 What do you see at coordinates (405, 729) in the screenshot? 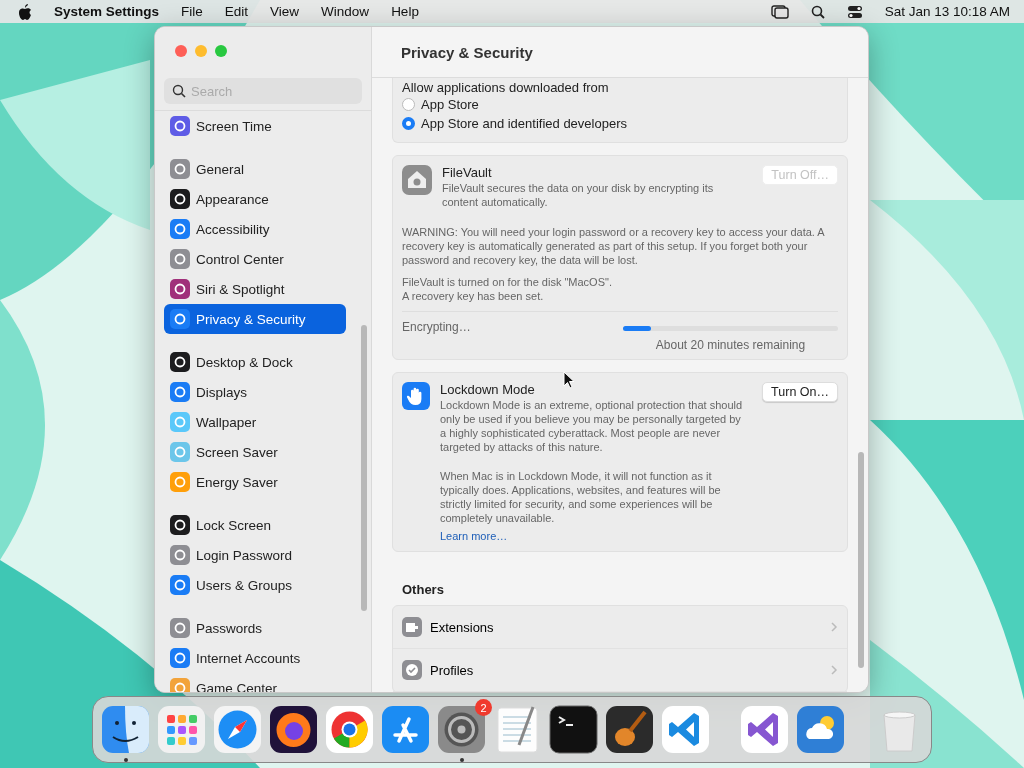
I see `tools-icon` at bounding box center [405, 729].